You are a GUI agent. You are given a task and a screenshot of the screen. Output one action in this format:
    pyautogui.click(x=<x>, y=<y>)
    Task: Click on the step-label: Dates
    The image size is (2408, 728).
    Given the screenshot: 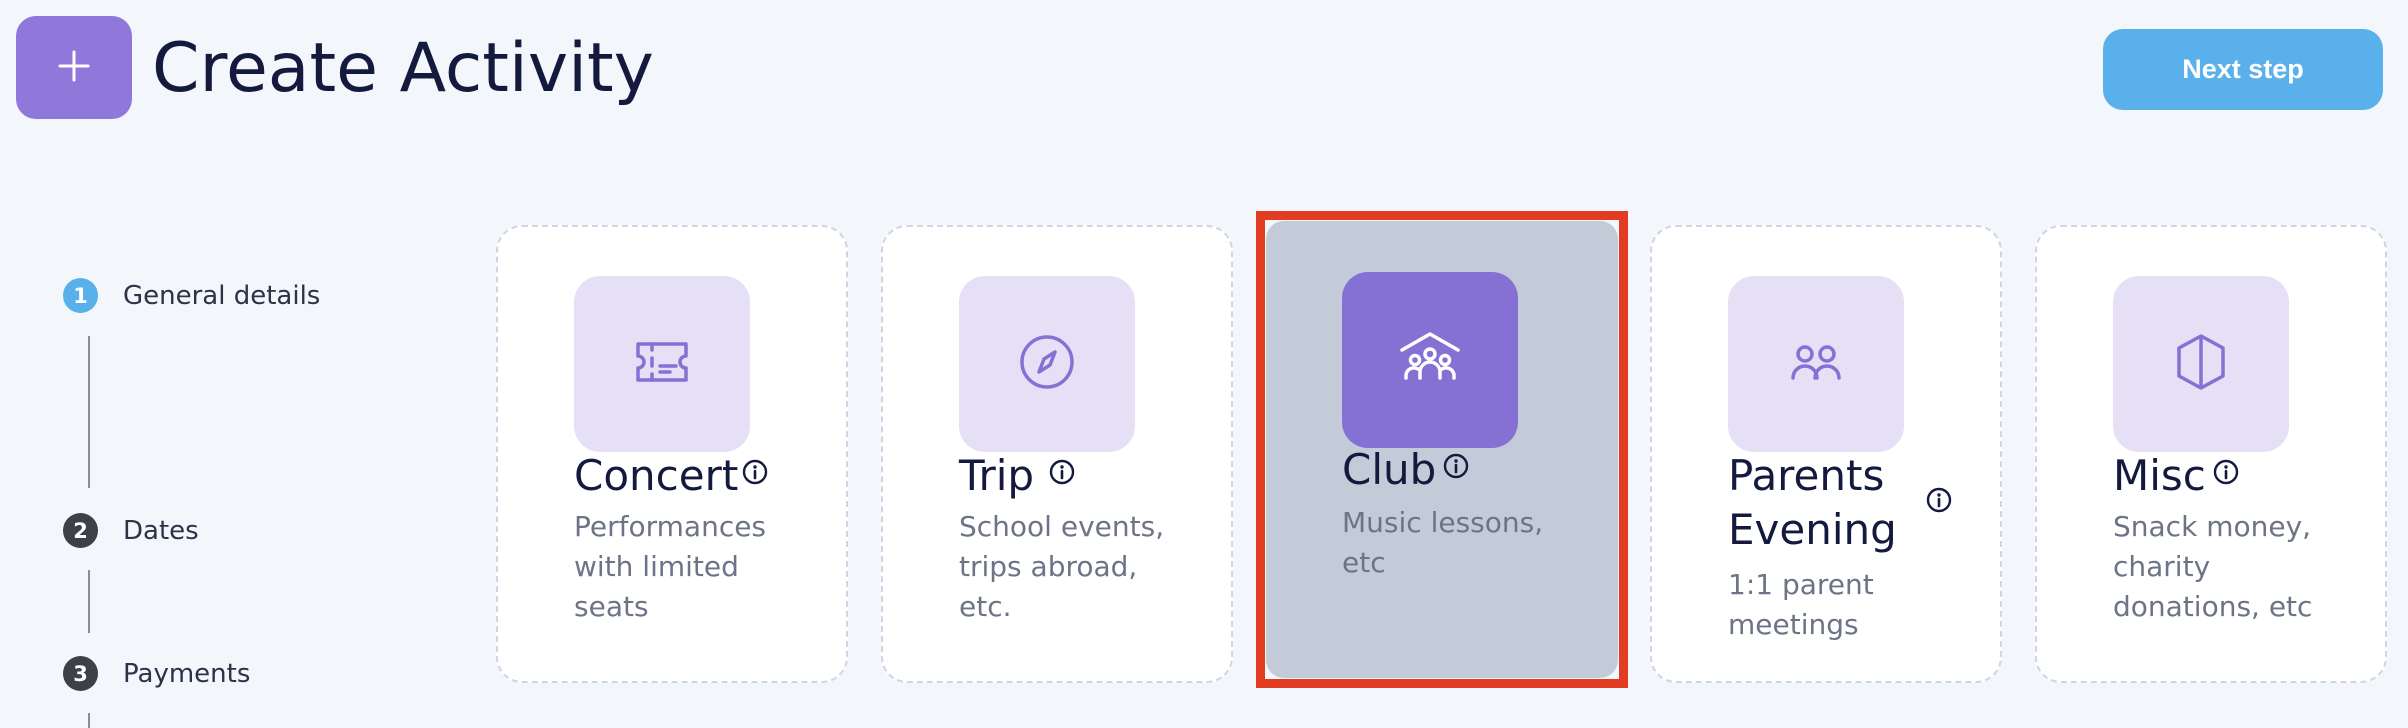 What is the action you would take?
    pyautogui.click(x=161, y=530)
    